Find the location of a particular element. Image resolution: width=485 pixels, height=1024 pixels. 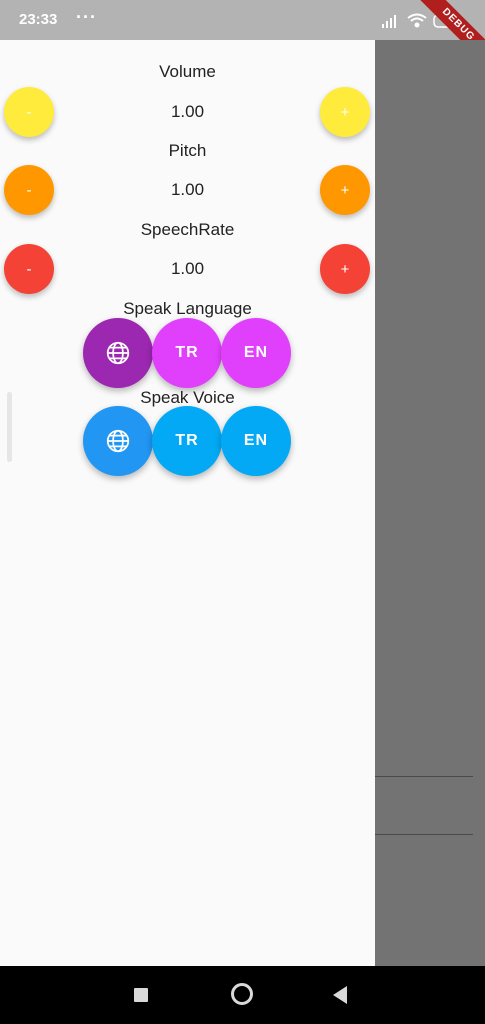

volume-increase-button: + is located at coordinates (345, 112).